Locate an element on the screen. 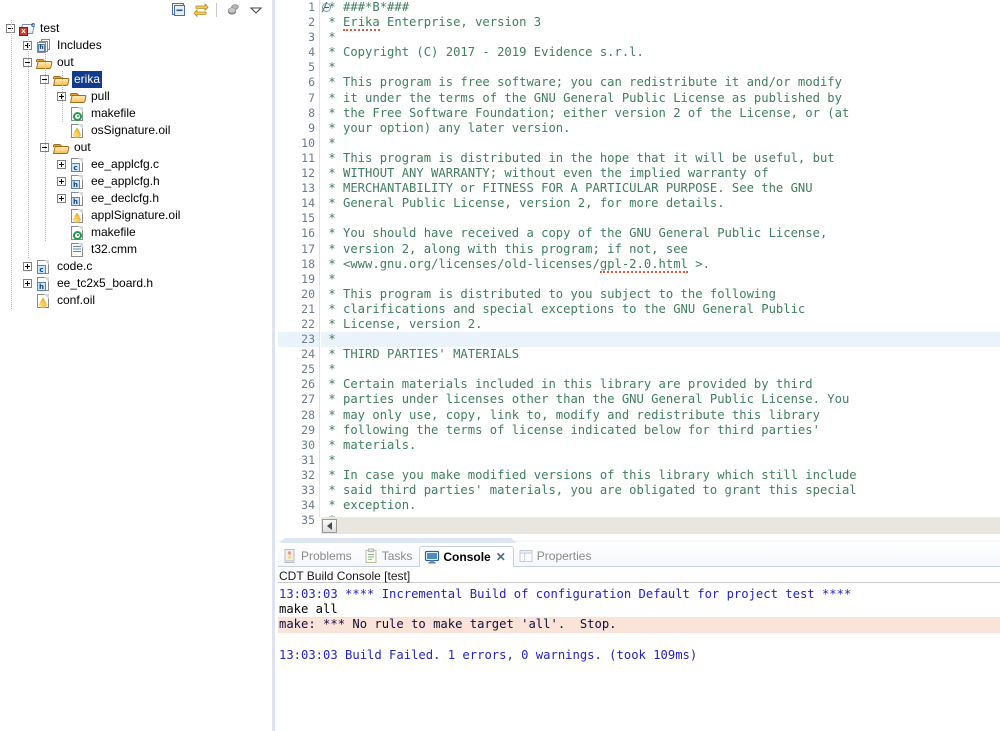 This screenshot has height=731, width=1000. tree-item: applSignature.oil is located at coordinates (136, 215).